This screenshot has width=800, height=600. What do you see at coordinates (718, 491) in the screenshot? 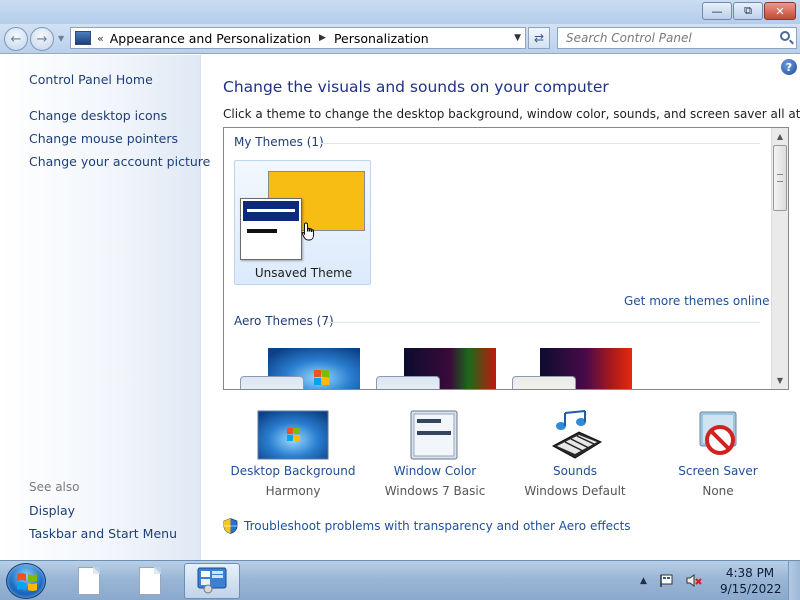
I see `screen-saver-value: None` at bounding box center [718, 491].